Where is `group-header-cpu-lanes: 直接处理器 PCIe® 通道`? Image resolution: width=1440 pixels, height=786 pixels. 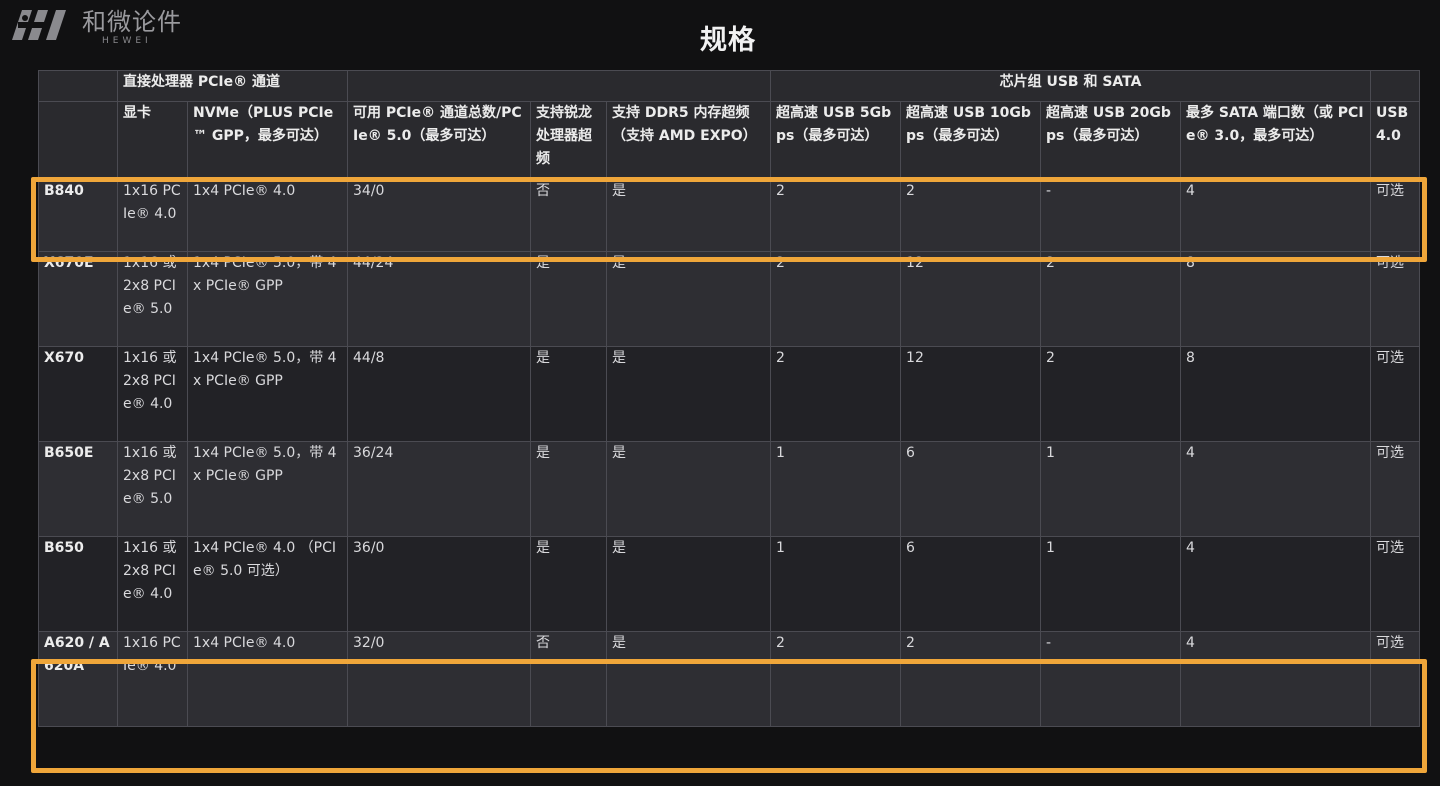 group-header-cpu-lanes: 直接处理器 PCIe® 通道 is located at coordinates (232, 86).